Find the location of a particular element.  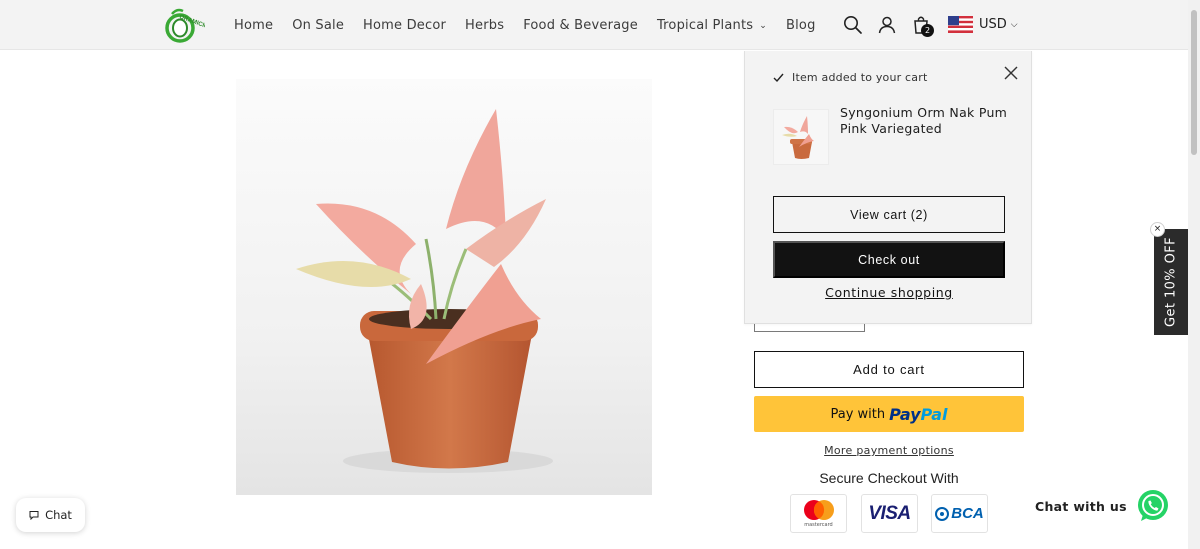

paypal-prefix: Pay with is located at coordinates (858, 414).